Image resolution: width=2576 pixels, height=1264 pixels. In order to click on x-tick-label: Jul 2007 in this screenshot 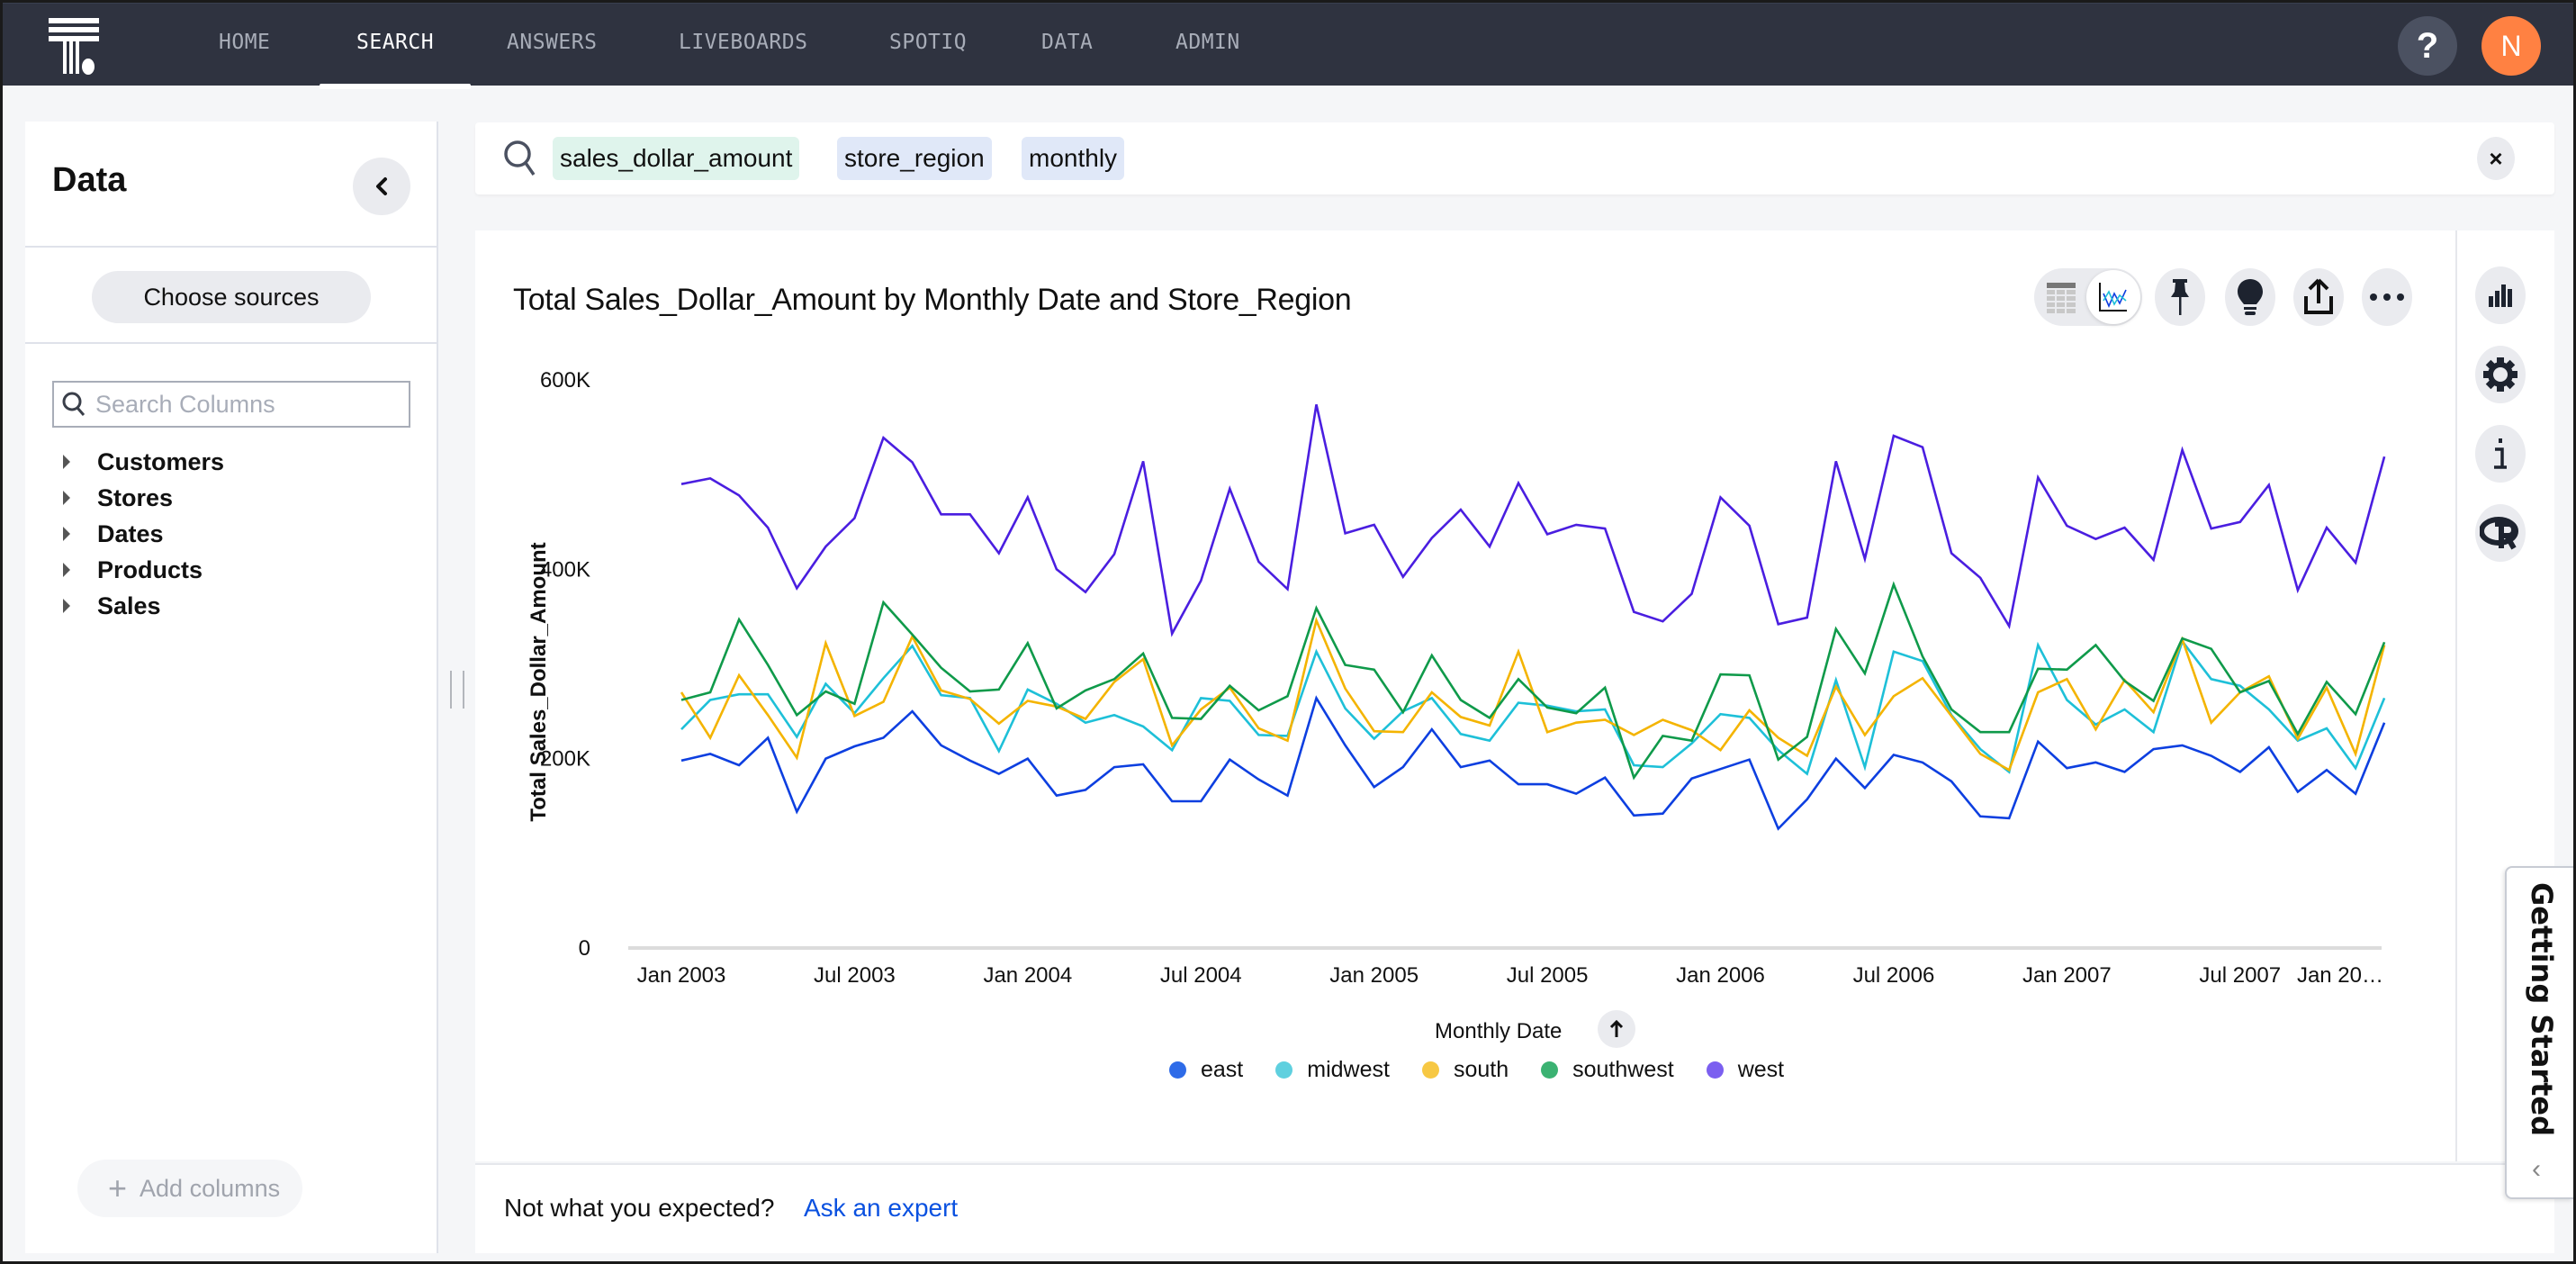, I will do `click(2240, 975)`.